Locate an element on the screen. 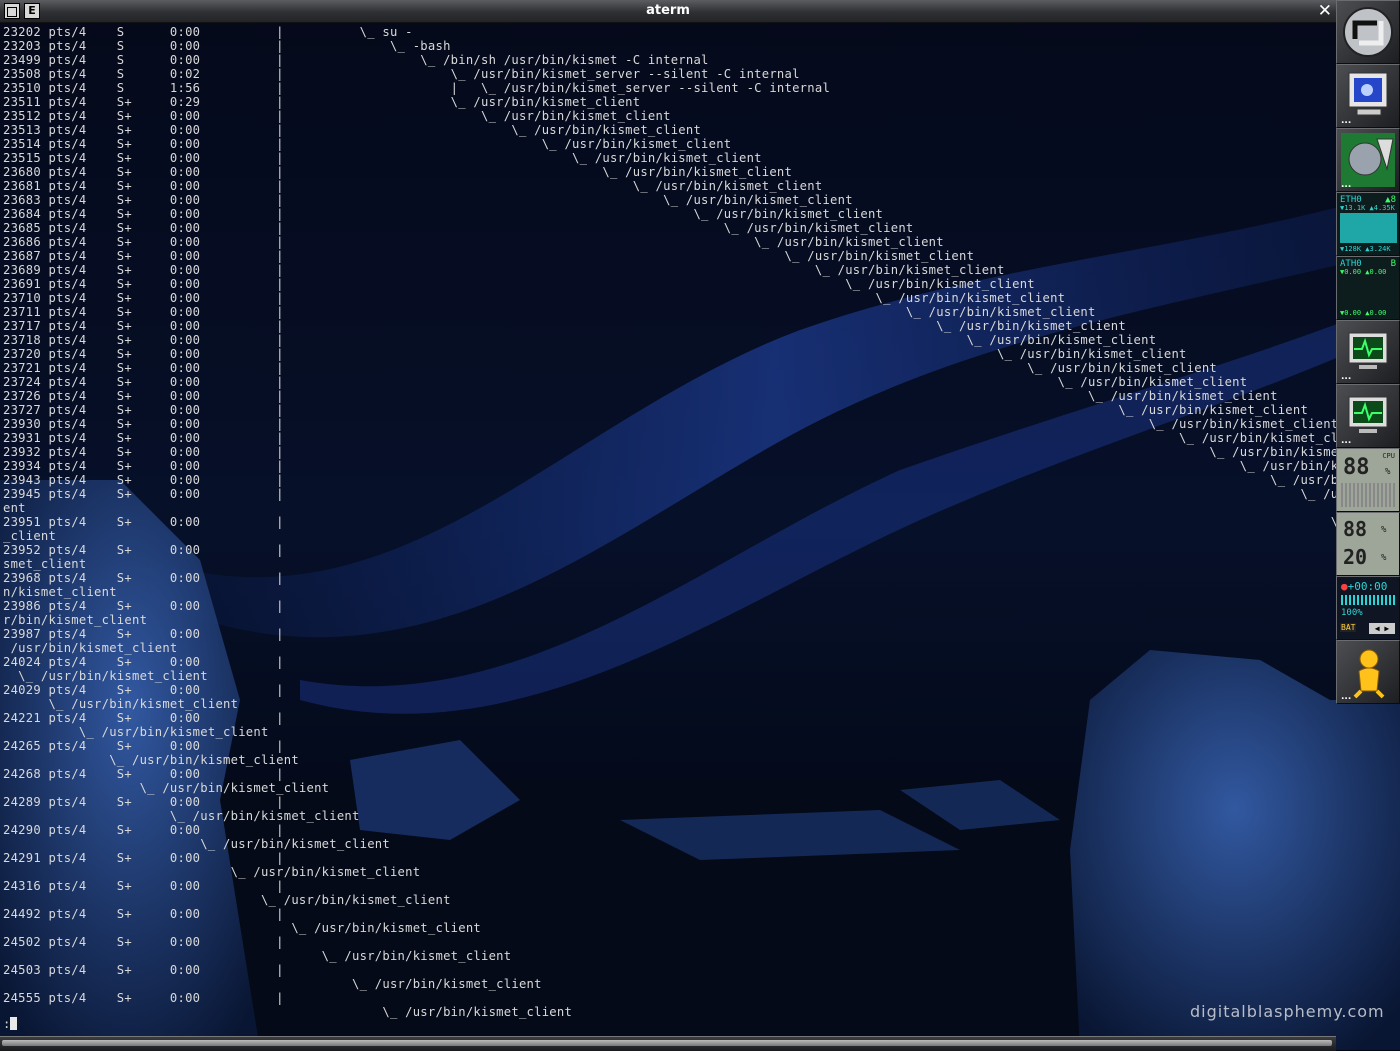  cpu-value: 88 is located at coordinates (1356, 467).